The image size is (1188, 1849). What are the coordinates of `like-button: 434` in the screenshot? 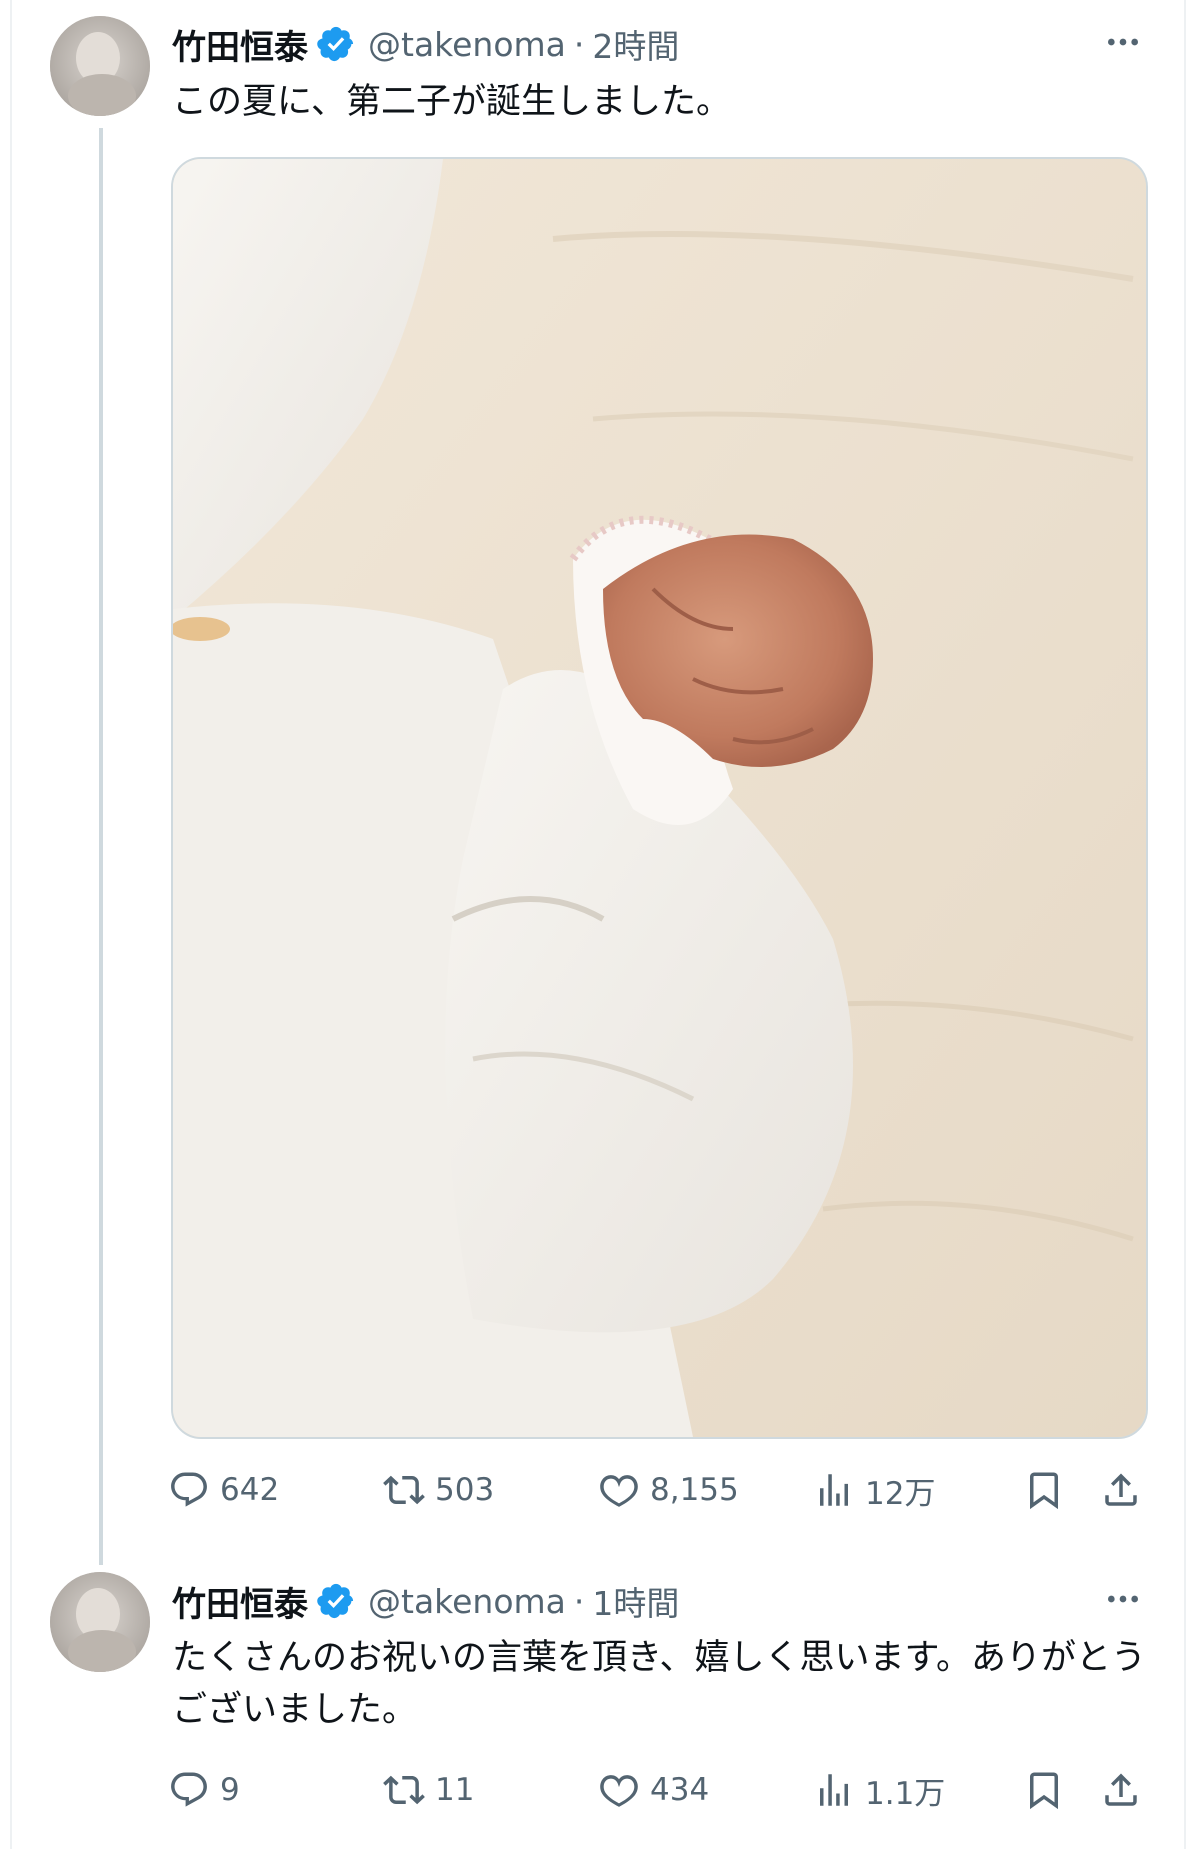 It's located at (653, 1790).